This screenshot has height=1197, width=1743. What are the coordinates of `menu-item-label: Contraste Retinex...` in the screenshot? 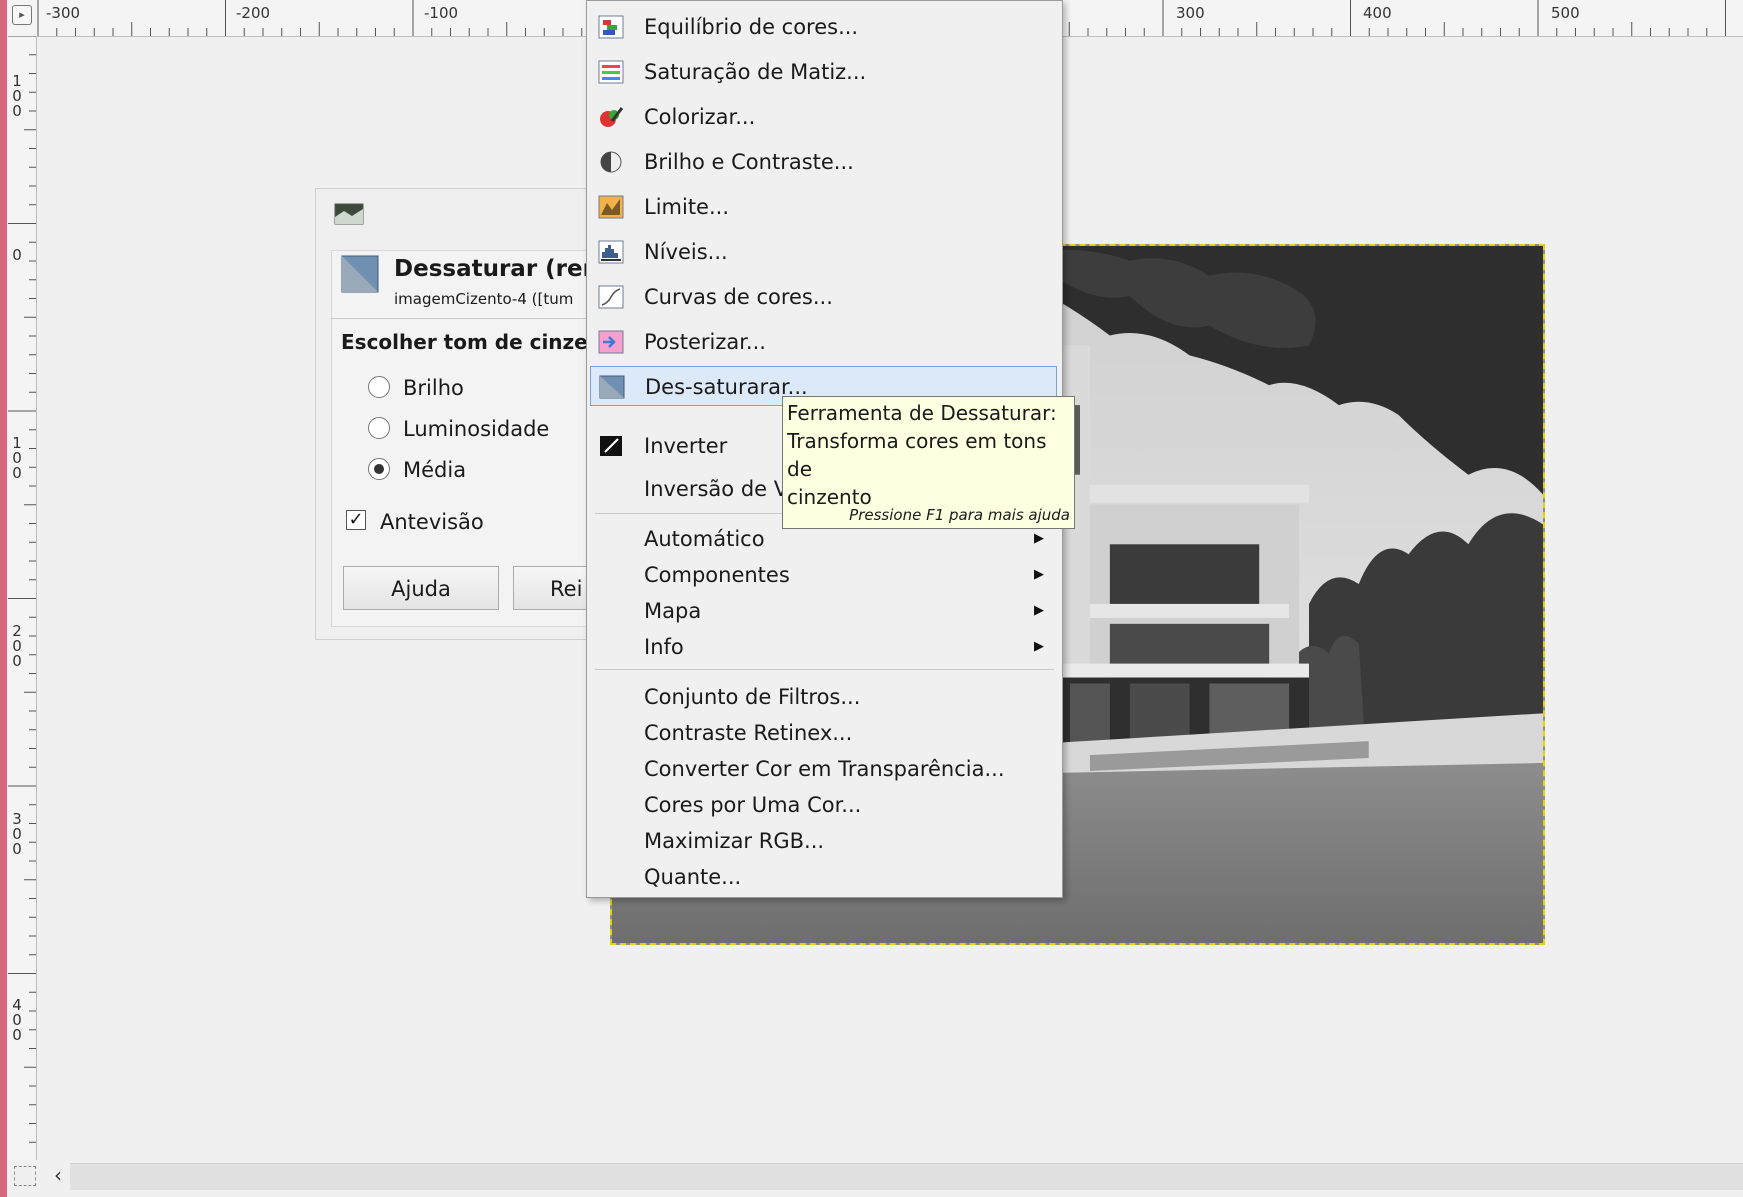 It's located at (748, 733).